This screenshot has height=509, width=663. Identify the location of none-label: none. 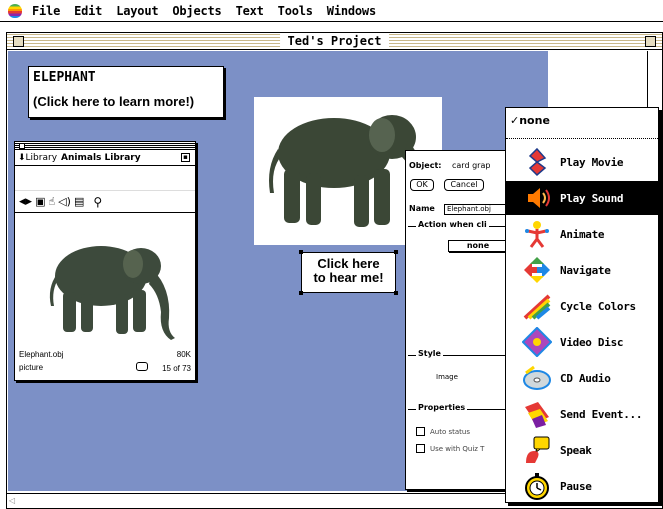
(534, 120).